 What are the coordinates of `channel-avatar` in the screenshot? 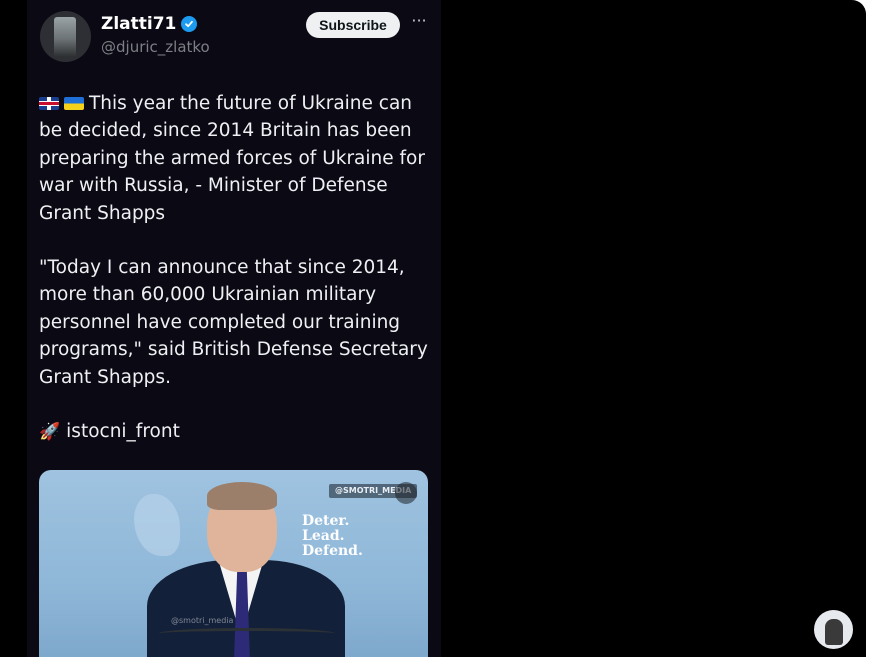 It's located at (833, 629).